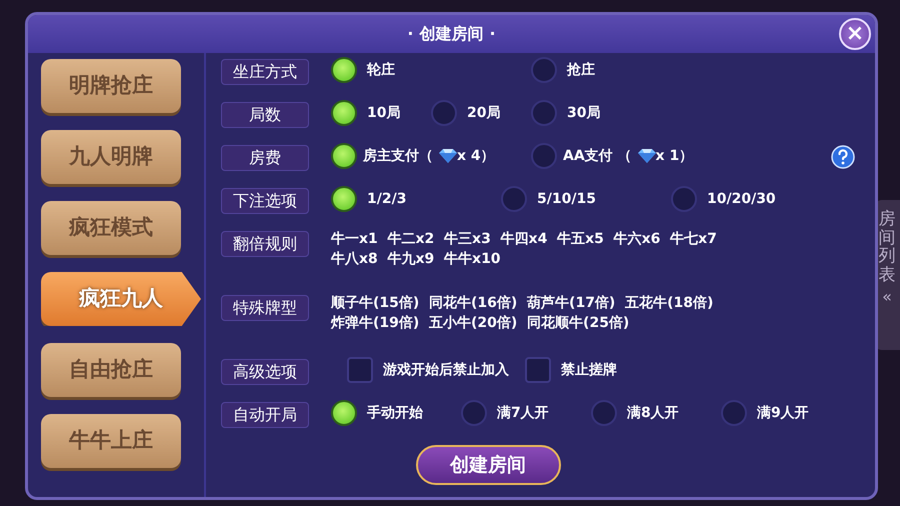 This screenshot has width=900, height=506. I want to click on option-label: 30局, so click(583, 113).